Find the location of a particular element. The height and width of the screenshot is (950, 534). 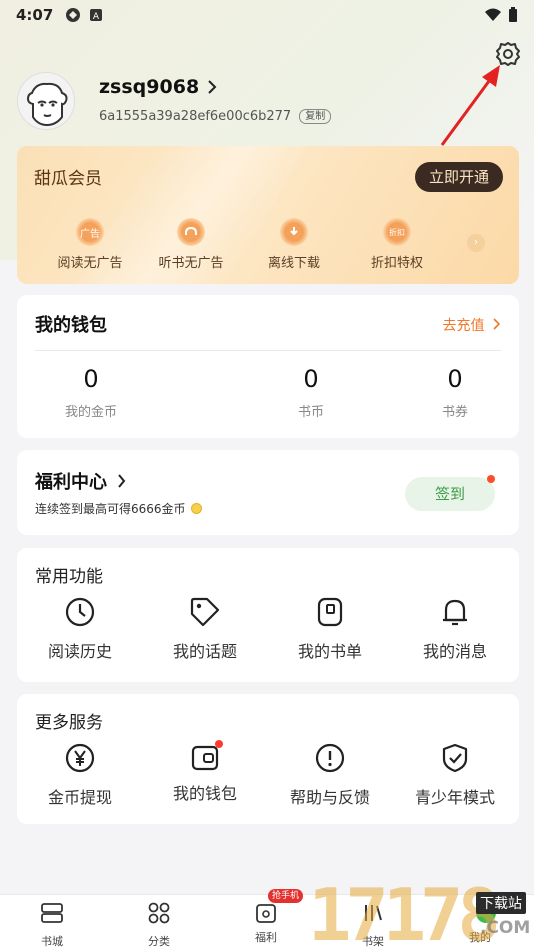

vip-open-button: 立即开通 is located at coordinates (458, 177).